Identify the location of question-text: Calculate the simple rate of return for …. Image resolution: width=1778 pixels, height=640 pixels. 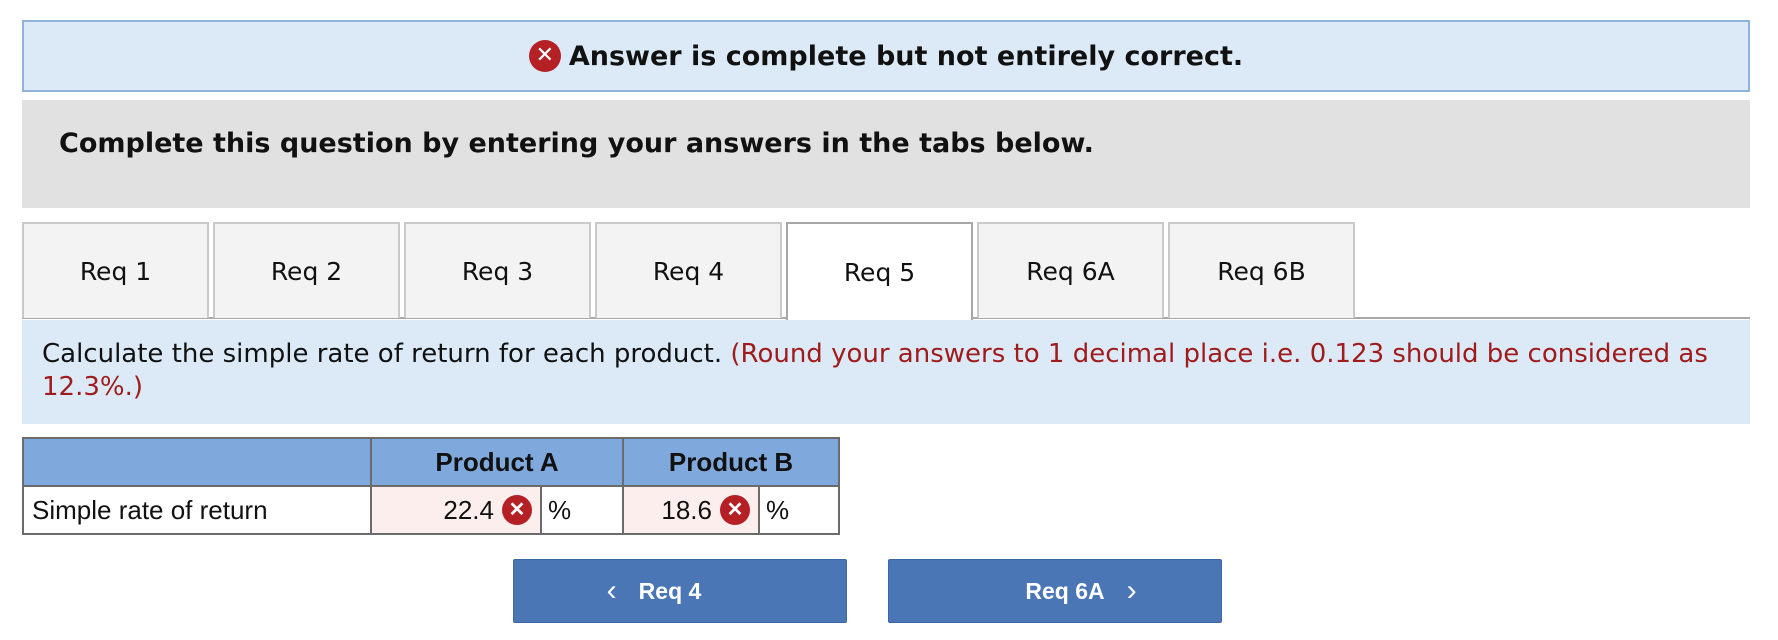
(382, 354).